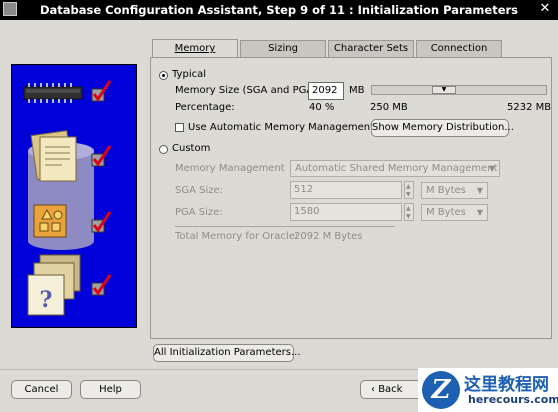 The width and height of the screenshot is (558, 412). Describe the element at coordinates (357, 90) in the screenshot. I see `memory-size-unit: MB` at that location.